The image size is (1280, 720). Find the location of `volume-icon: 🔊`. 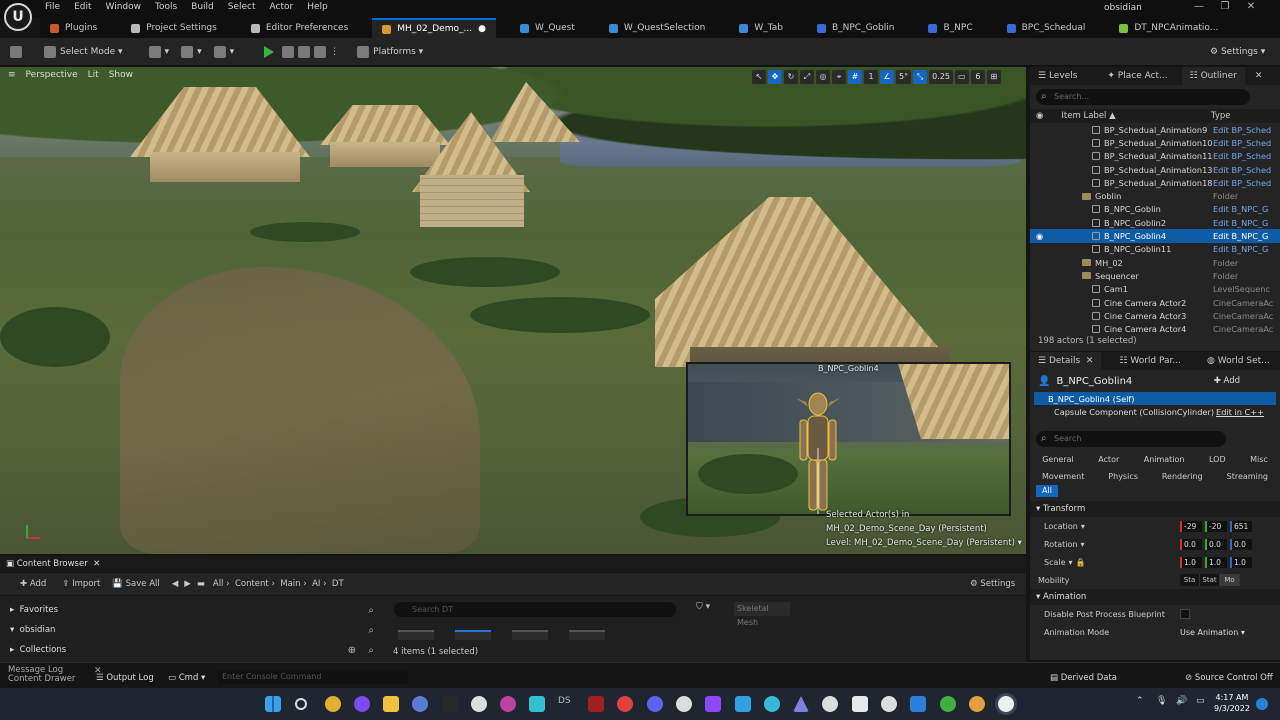

volume-icon: 🔊 is located at coordinates (1184, 704).